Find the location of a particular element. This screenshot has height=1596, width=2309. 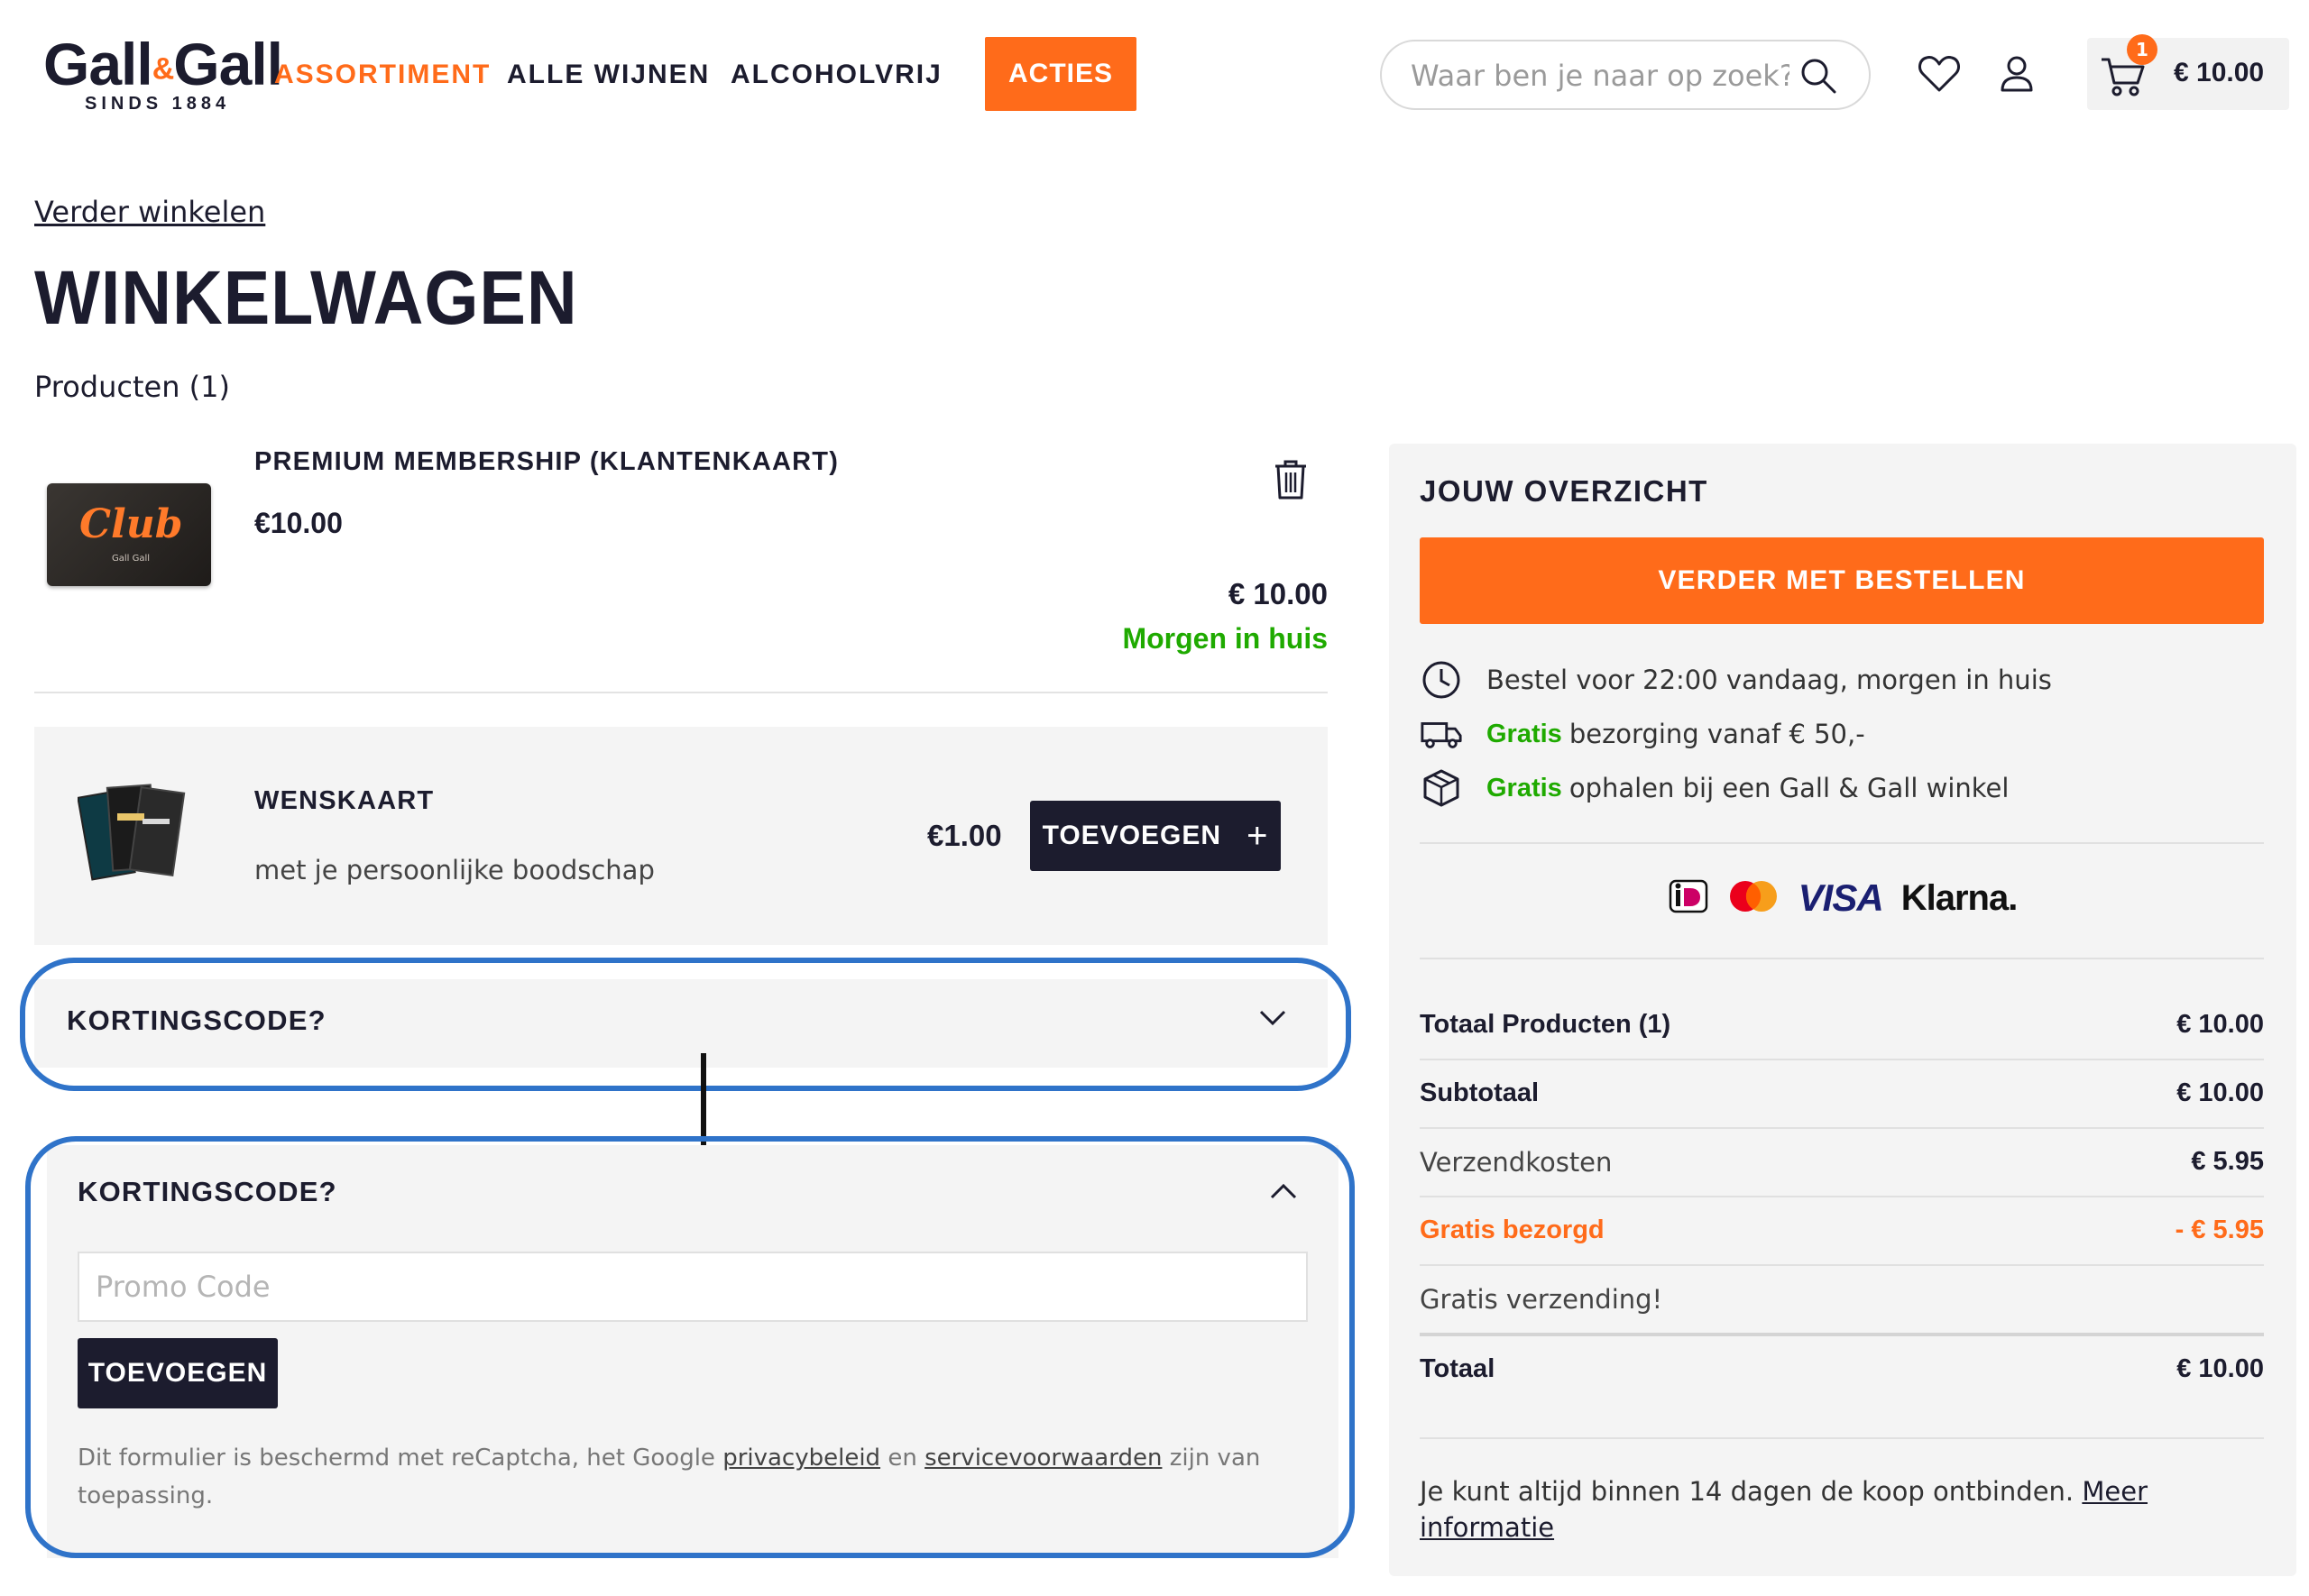

nav-assortiment: ASSORTIMENT is located at coordinates (383, 75).